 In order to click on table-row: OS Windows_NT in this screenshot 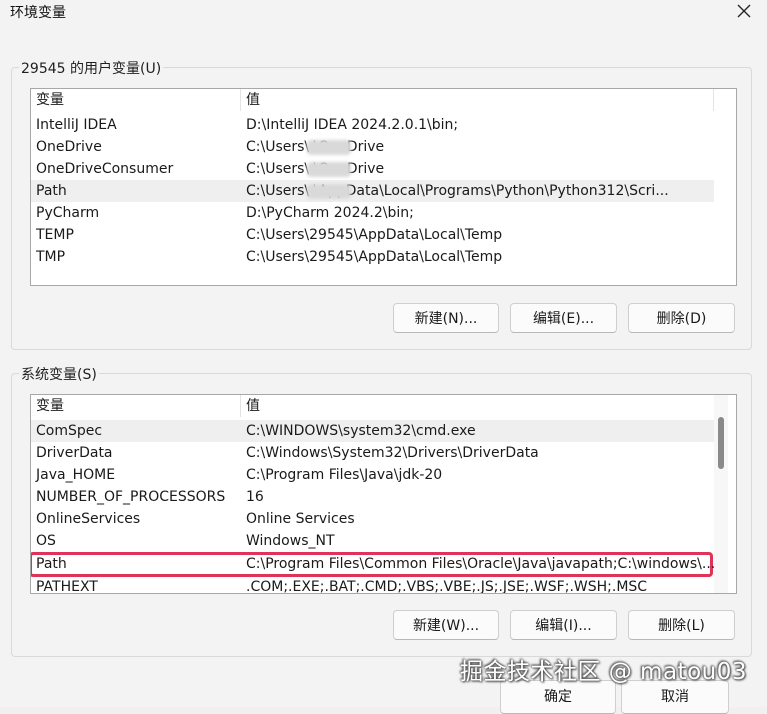, I will do `click(372, 541)`.